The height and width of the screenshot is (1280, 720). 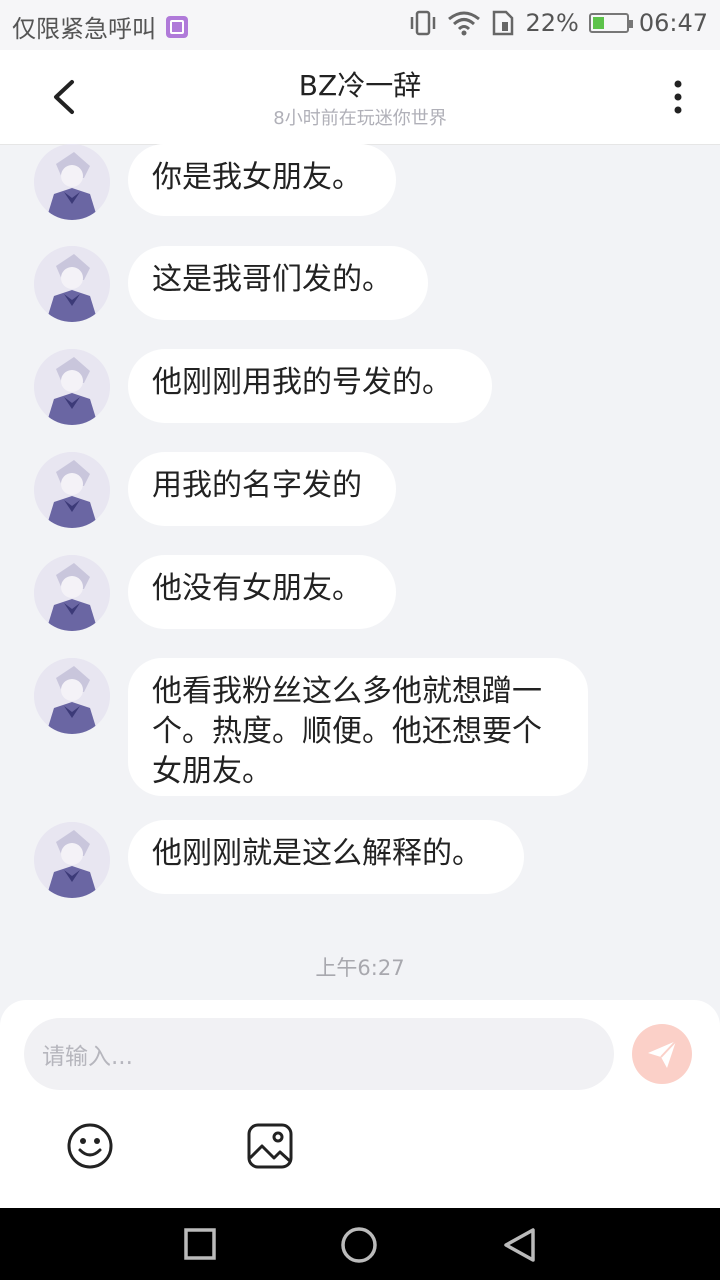 I want to click on contact-name: BZ冷一辞, so click(x=360, y=85).